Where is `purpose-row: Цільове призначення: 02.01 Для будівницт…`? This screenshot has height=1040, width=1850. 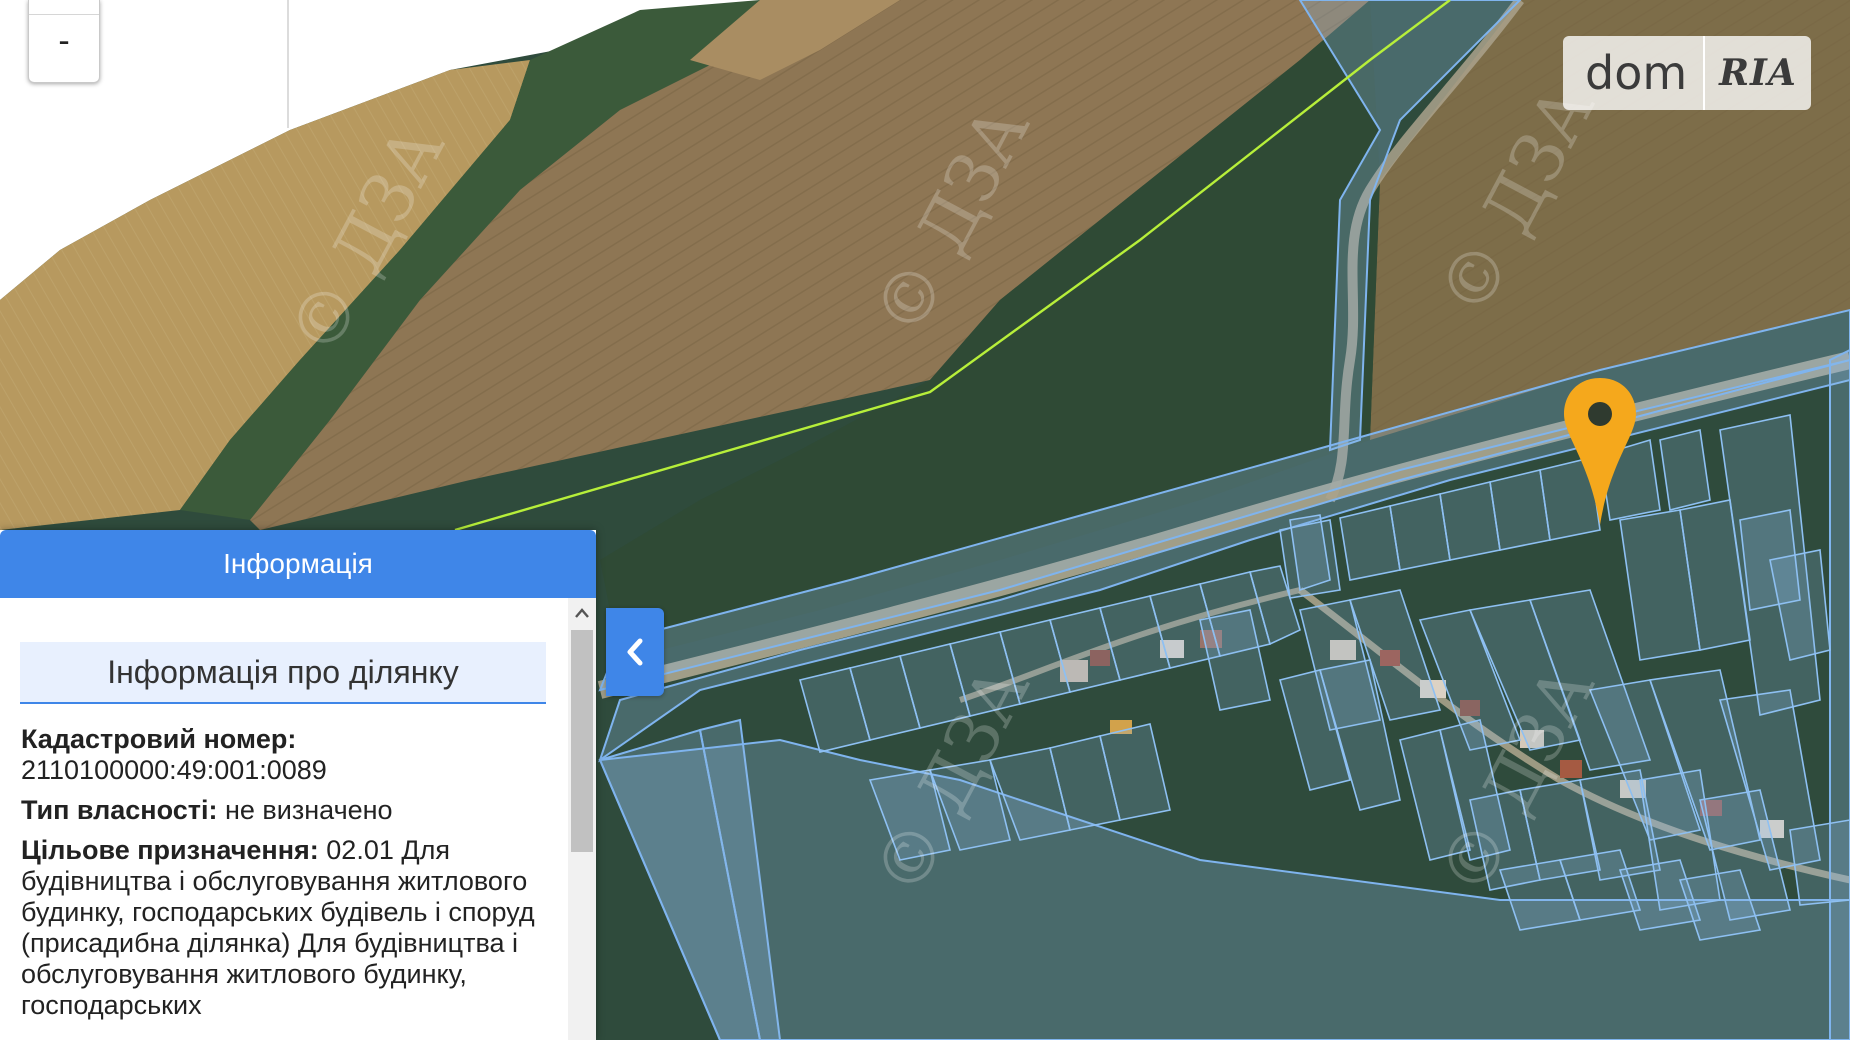 purpose-row: Цільове призначення: 02.01 Для будівницт… is located at coordinates (281, 928).